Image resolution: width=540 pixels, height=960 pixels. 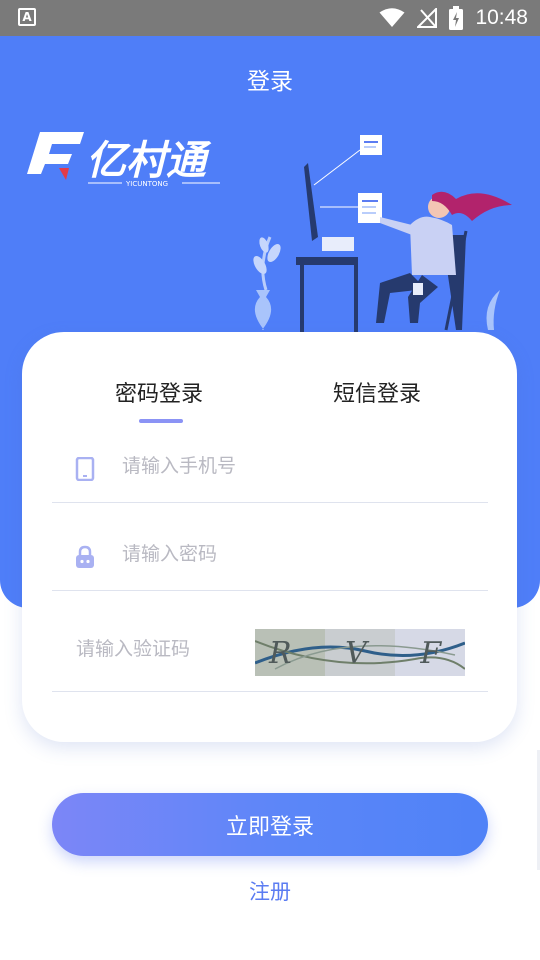 I want to click on logo-brand-en: YICUNTONG, so click(x=146, y=184).